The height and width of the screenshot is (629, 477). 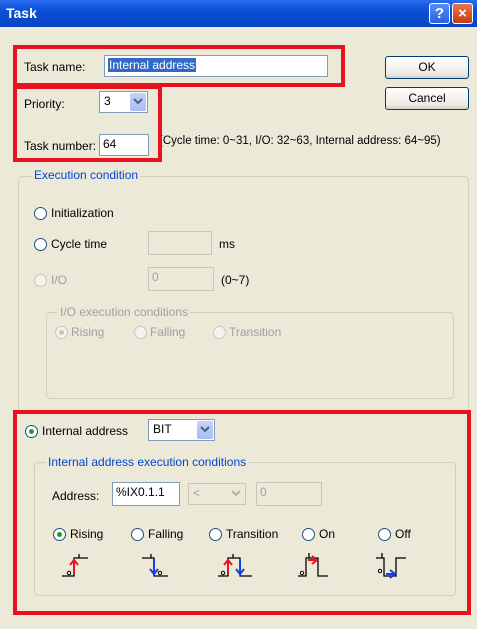 What do you see at coordinates (86, 175) in the screenshot?
I see `execution-condition-title: Execution condition` at bounding box center [86, 175].